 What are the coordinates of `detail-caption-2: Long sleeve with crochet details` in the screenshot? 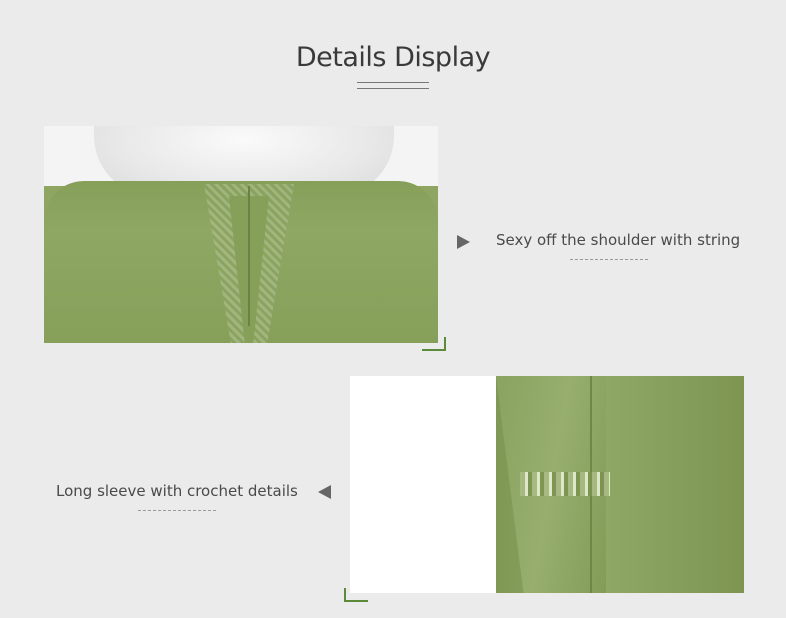 It's located at (177, 491).